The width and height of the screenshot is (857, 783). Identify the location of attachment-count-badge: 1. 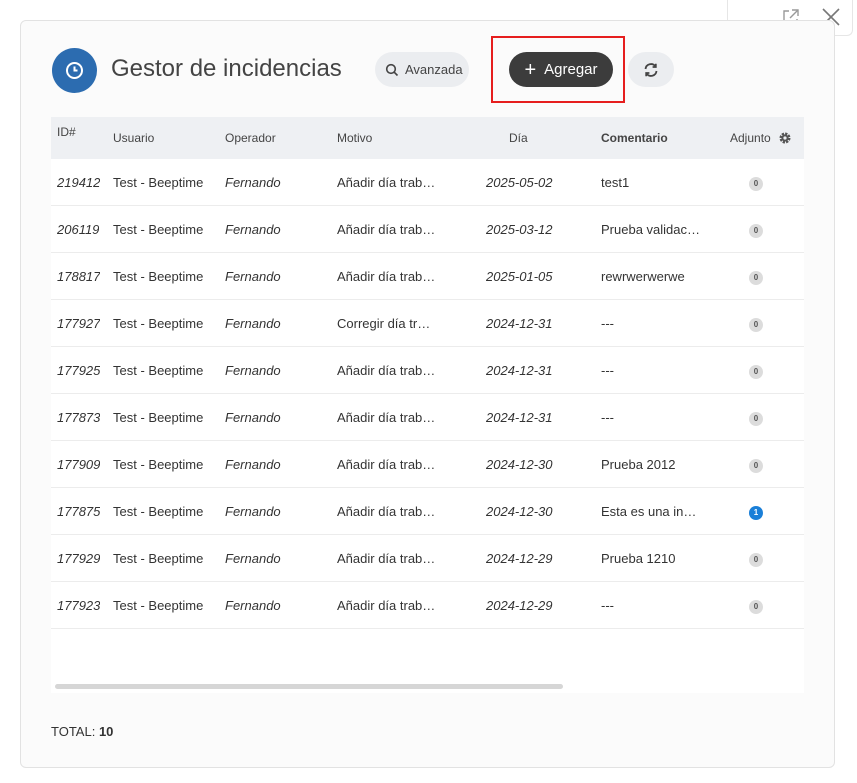
(756, 513).